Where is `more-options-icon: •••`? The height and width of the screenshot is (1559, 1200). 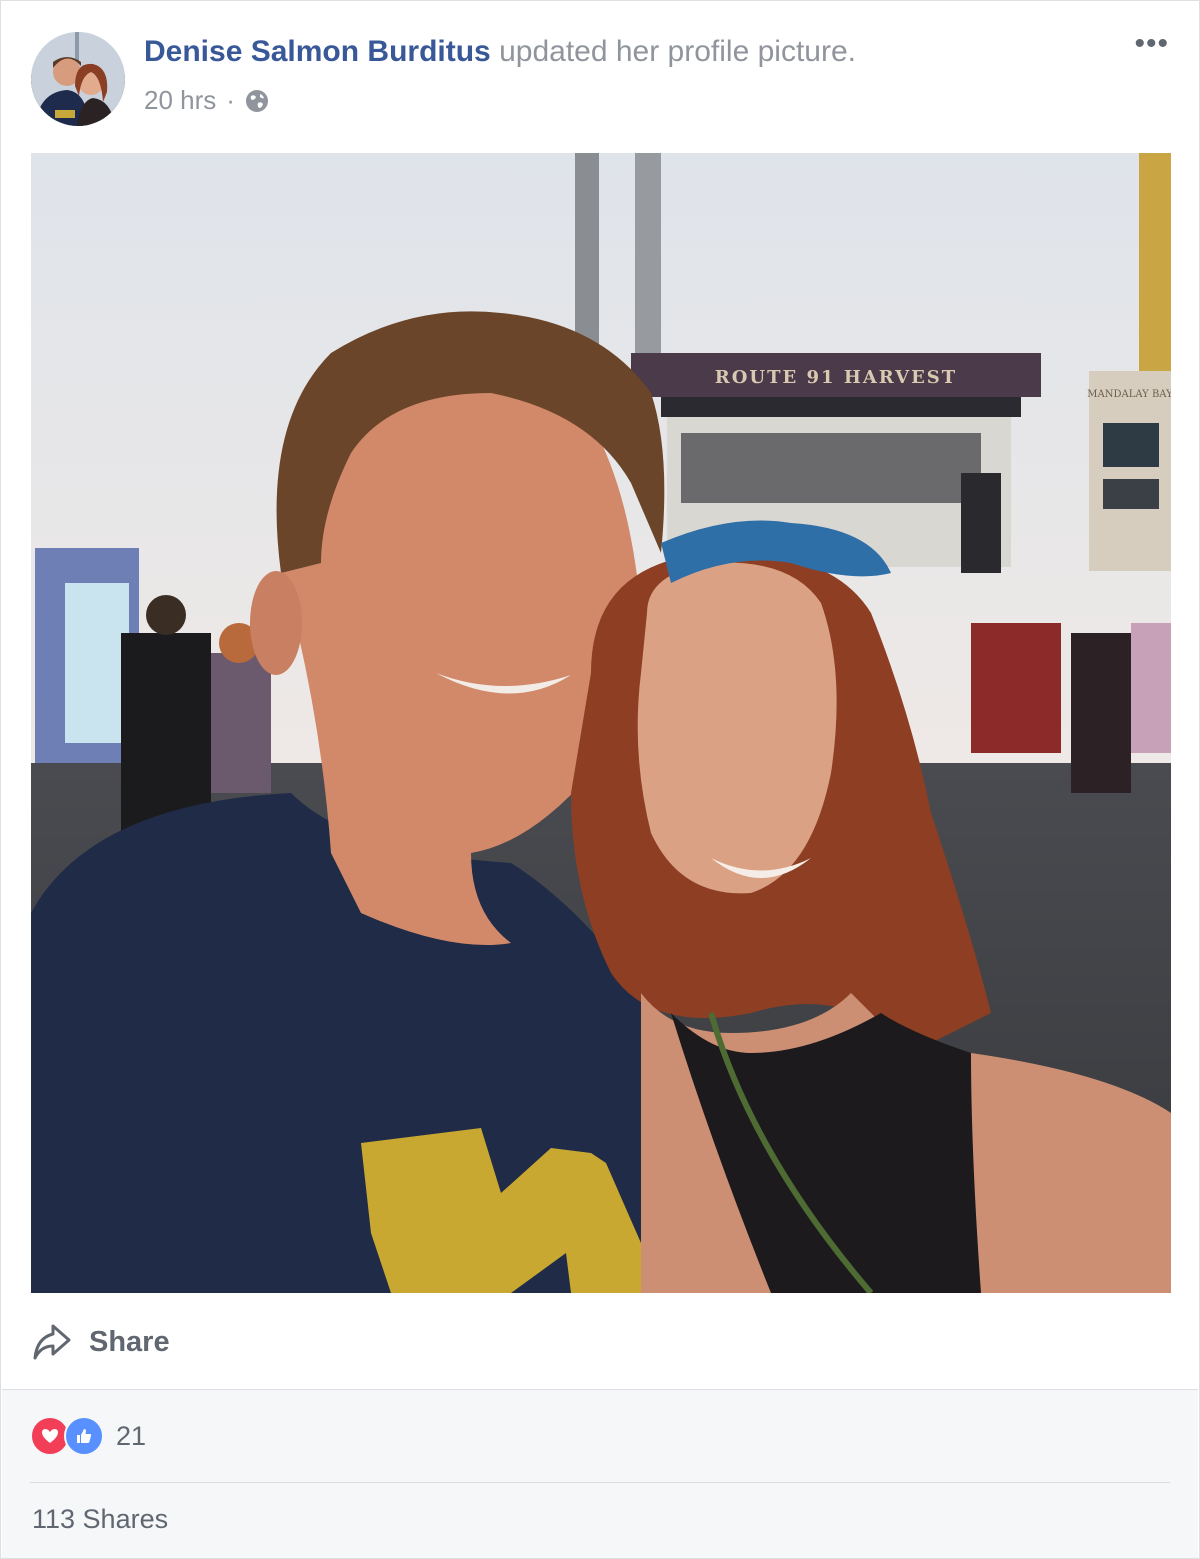
more-options-icon: ••• is located at coordinates (1151, 44).